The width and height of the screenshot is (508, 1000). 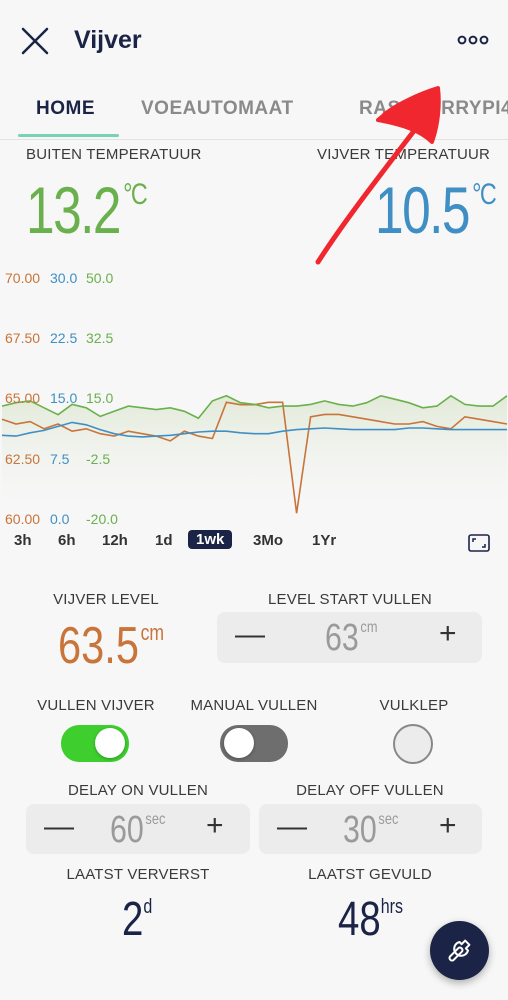 What do you see at coordinates (100, 278) in the screenshot?
I see `axis3-tick: 50.0` at bounding box center [100, 278].